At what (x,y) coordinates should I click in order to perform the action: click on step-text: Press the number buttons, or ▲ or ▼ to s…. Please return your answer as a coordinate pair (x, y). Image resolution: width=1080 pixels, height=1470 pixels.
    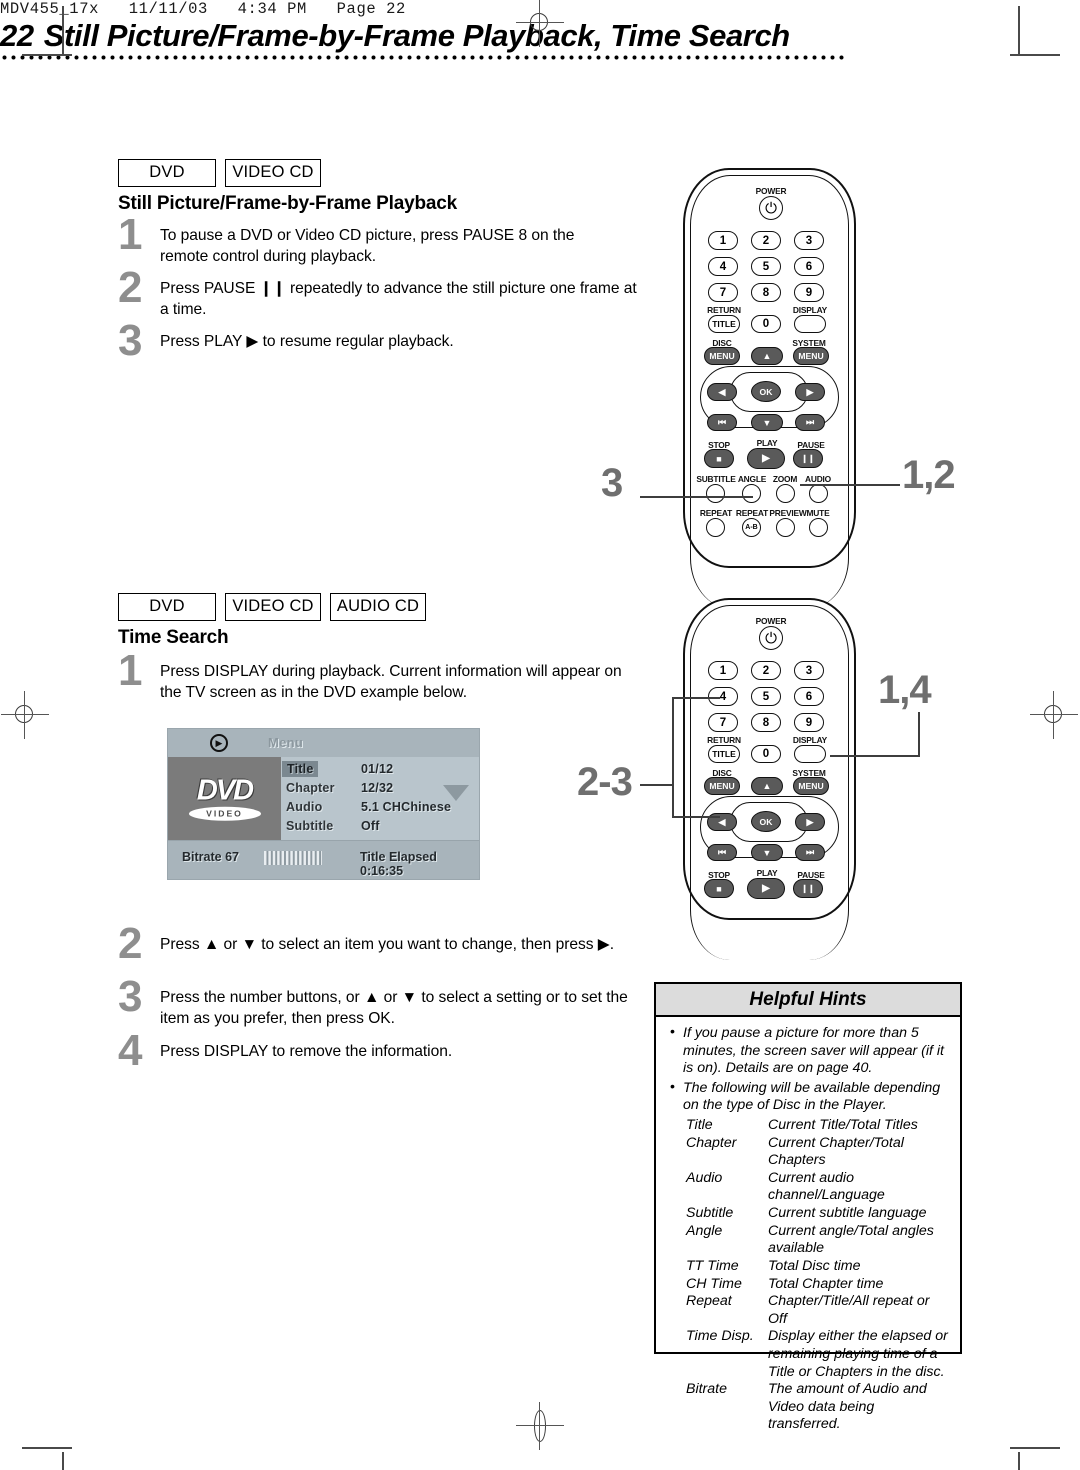
    Looking at the image, I should click on (394, 1008).